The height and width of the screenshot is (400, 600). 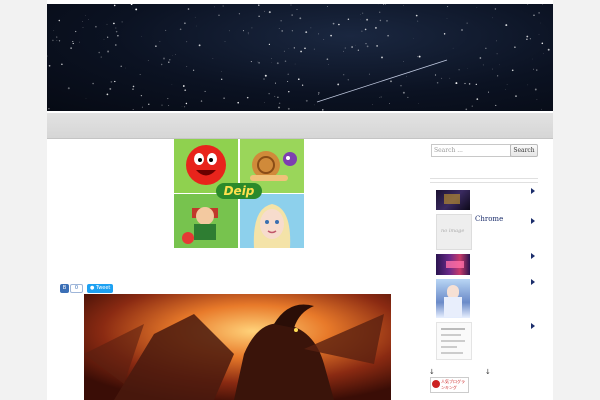 I want to click on document-thumbnail, so click(x=454, y=341).